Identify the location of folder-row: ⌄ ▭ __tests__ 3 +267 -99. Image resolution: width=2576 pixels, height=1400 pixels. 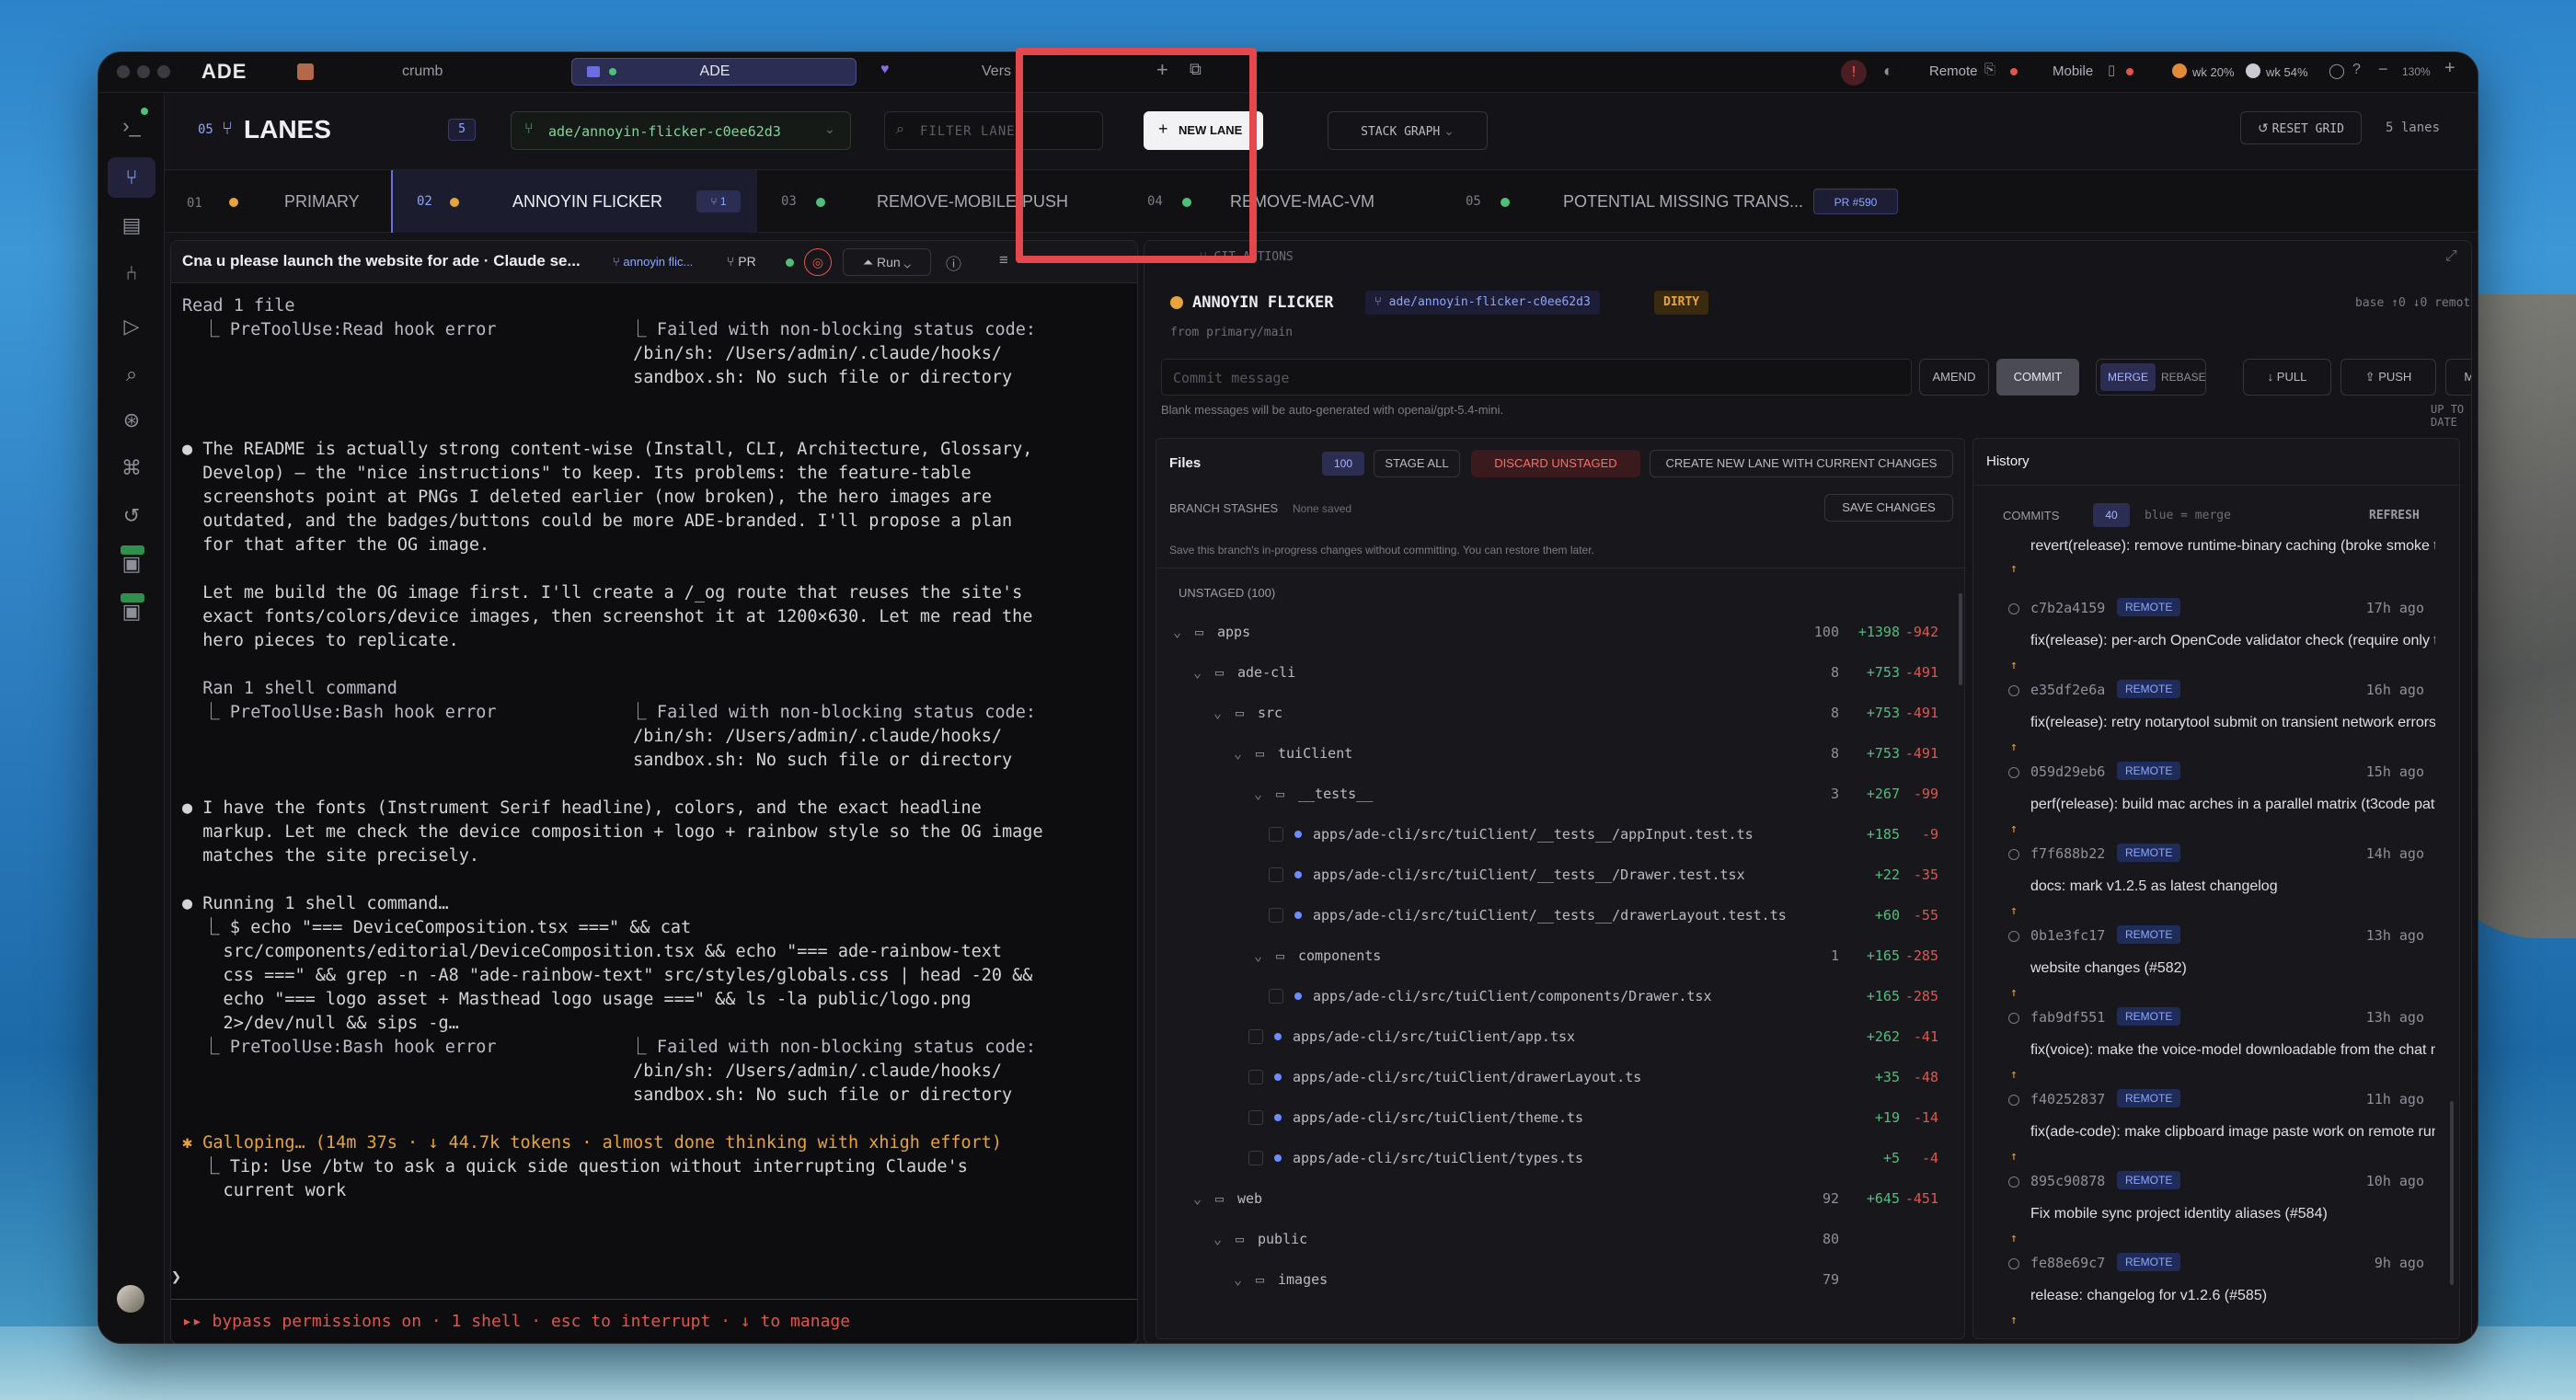
(1552, 794).